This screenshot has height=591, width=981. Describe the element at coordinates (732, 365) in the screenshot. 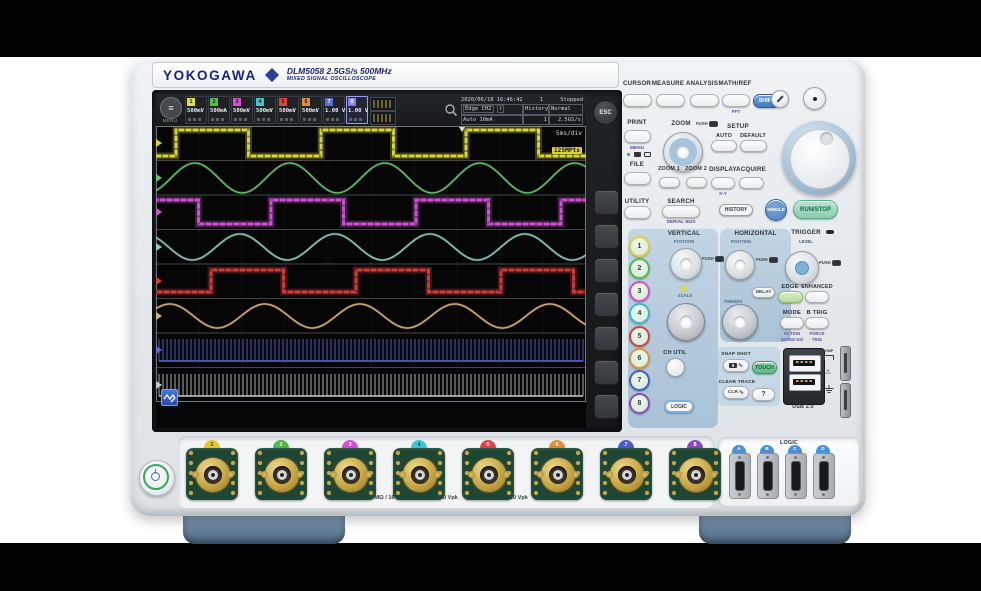

I see `camera-icon` at that location.